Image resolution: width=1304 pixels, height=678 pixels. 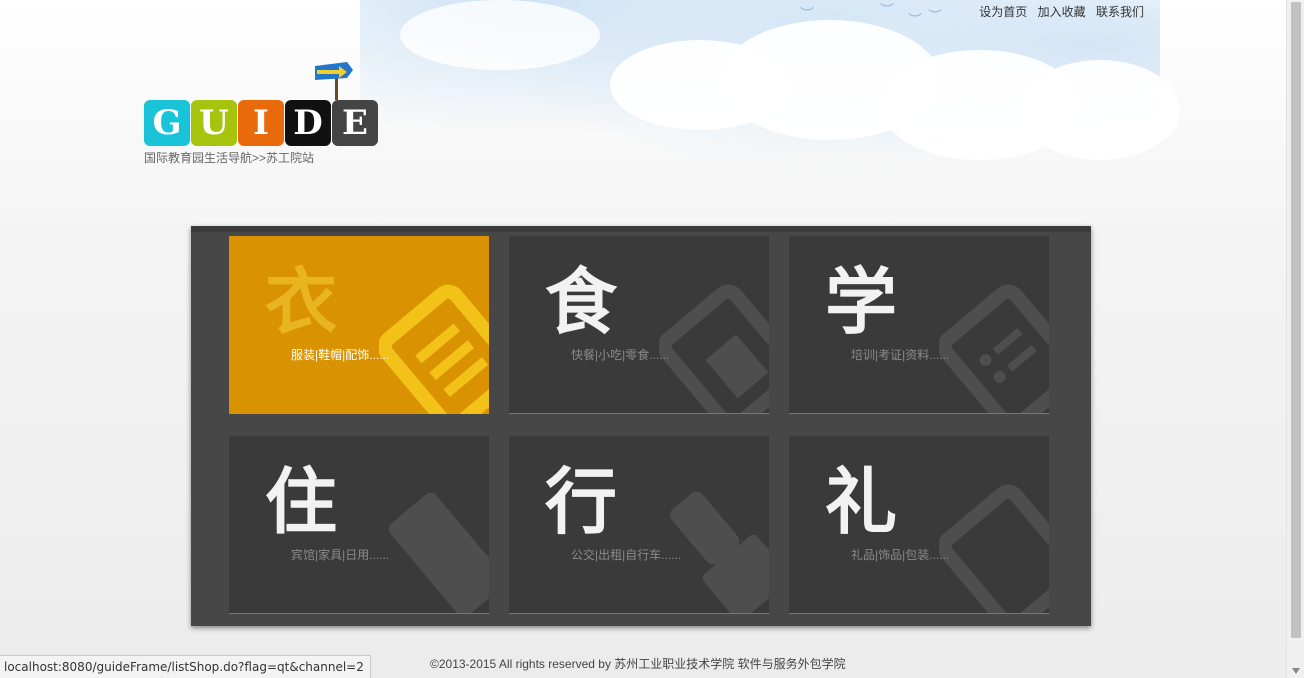 What do you see at coordinates (714, 348) in the screenshot?
I see `food-tag-icon` at bounding box center [714, 348].